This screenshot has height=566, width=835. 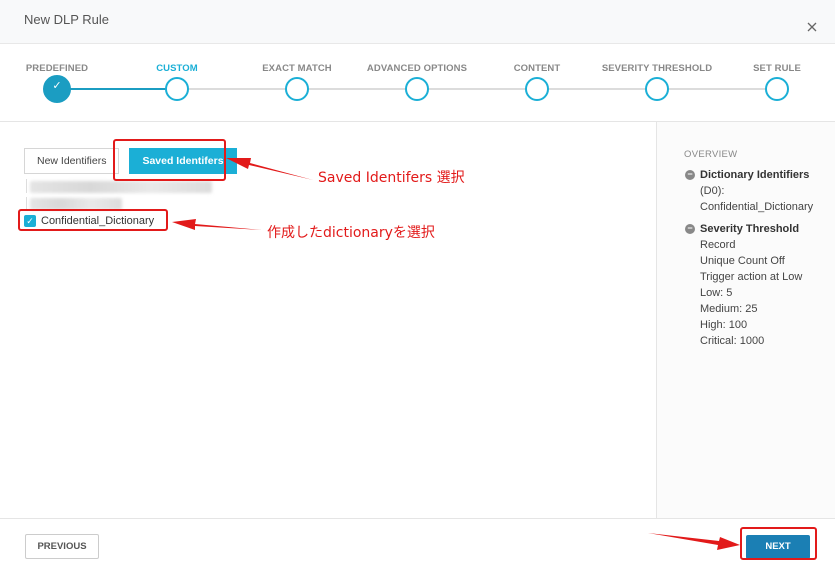 What do you see at coordinates (417, 68) in the screenshot?
I see `step-label: ADVANCED OPTIONS` at bounding box center [417, 68].